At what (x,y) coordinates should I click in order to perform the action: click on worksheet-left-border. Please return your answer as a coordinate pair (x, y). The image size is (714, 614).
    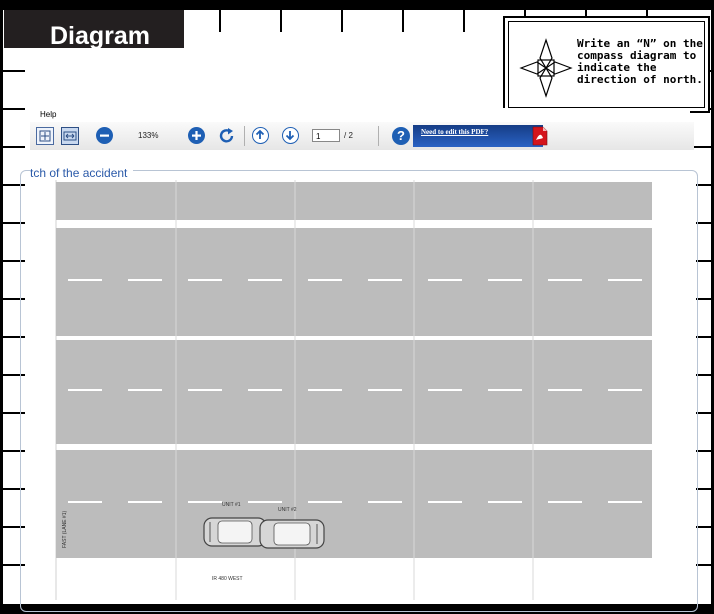
    Looking at the image, I should click on (1, 307).